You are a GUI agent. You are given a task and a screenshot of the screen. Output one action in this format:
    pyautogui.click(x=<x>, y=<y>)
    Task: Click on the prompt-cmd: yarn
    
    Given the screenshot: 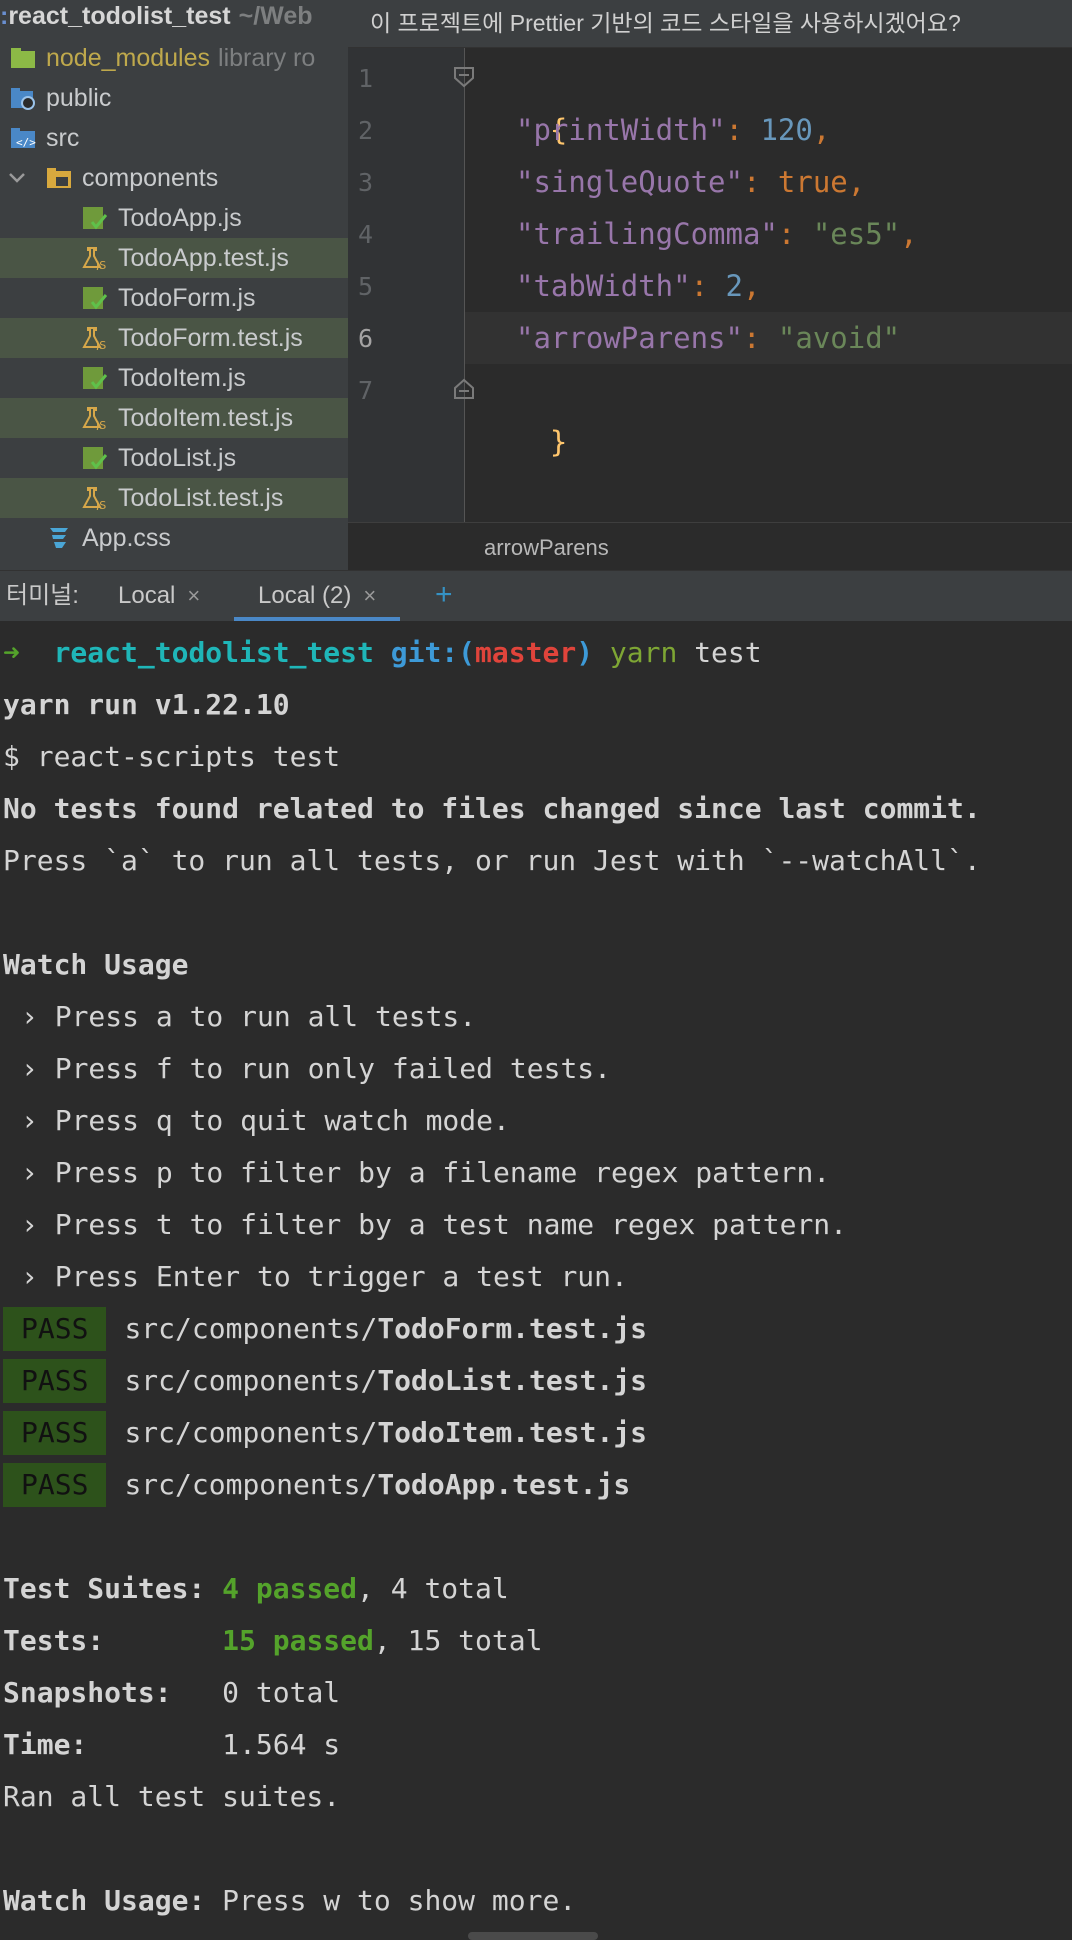 What is the action you would take?
    pyautogui.click(x=643, y=652)
    